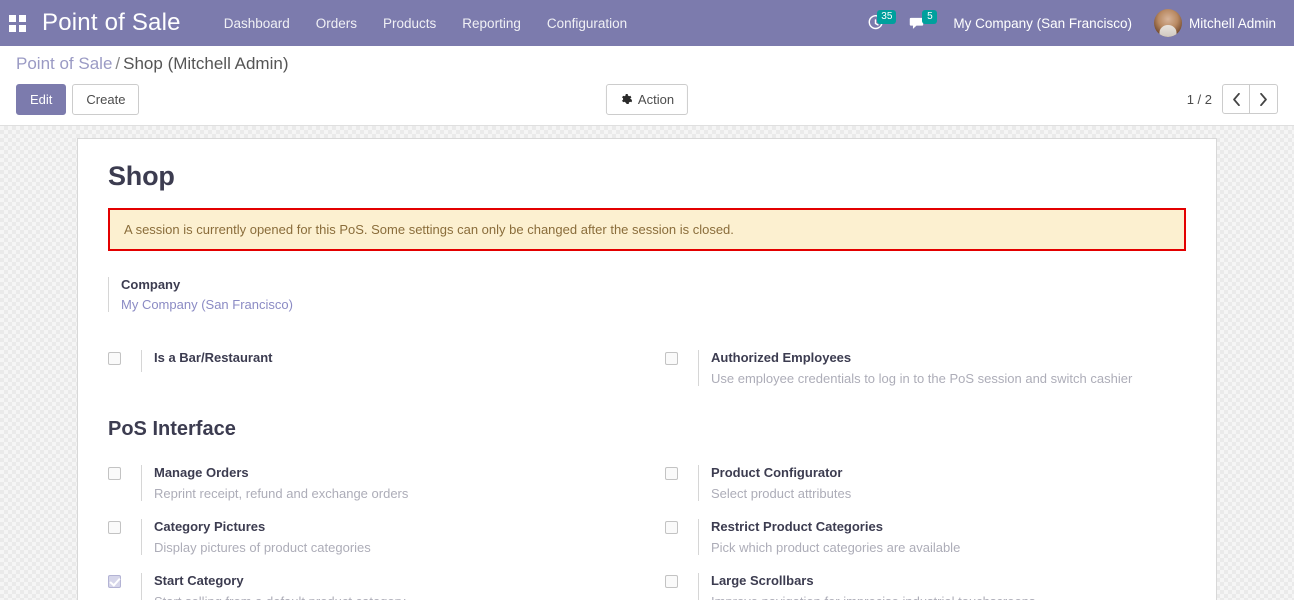 The height and width of the screenshot is (600, 1294). I want to click on pager: 1 / 2, so click(1232, 99).